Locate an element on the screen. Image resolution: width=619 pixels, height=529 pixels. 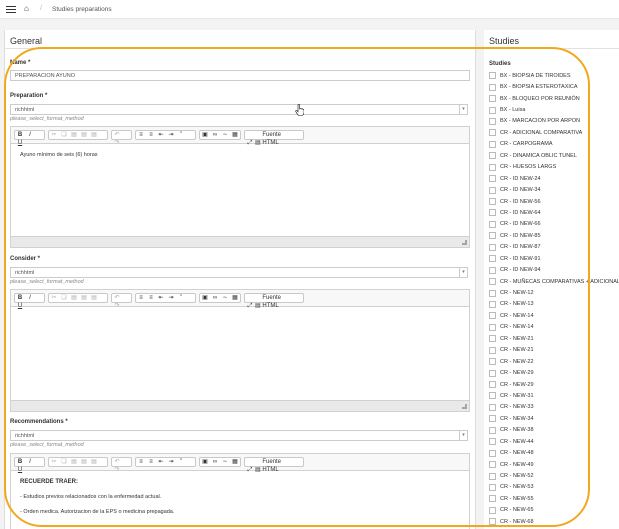
consider-format-select: richhtml ▾ is located at coordinates (239, 272).